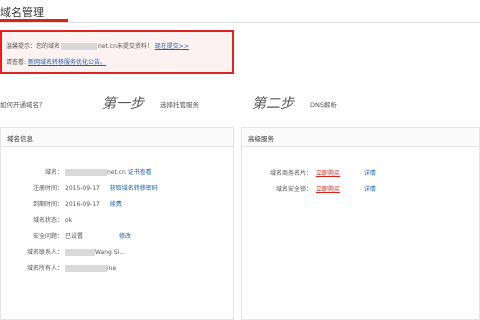  What do you see at coordinates (290, 173) in the screenshot?
I see `label-business-card: 域名商务名片：` at bounding box center [290, 173].